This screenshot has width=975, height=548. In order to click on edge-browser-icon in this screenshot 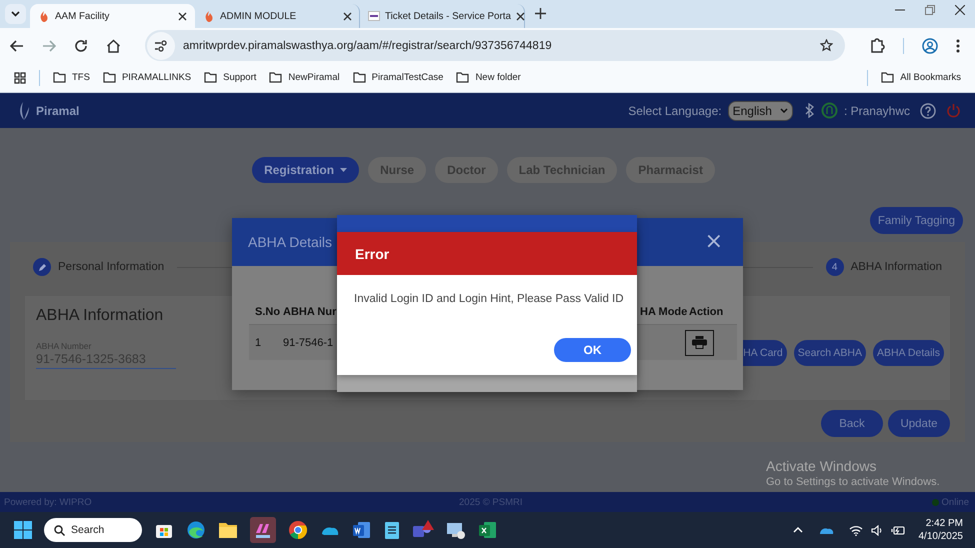, I will do `click(196, 530)`.